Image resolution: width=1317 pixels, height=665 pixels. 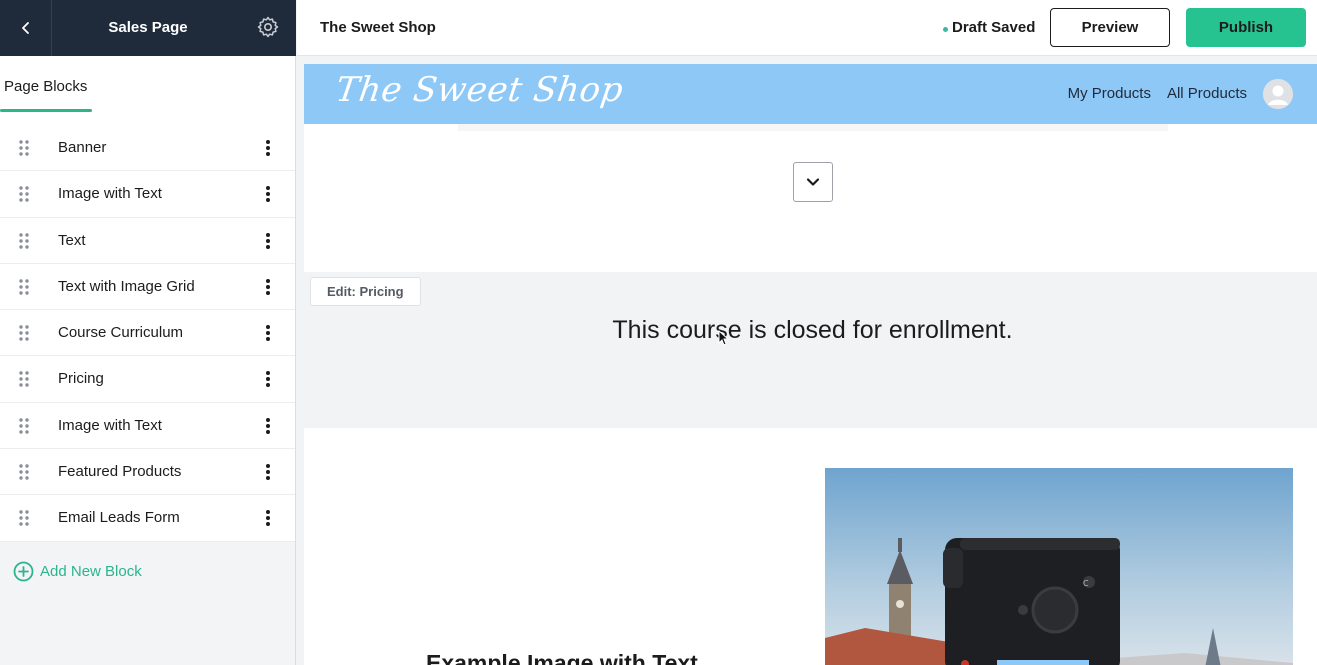 I want to click on gear-icon, so click(x=268, y=27).